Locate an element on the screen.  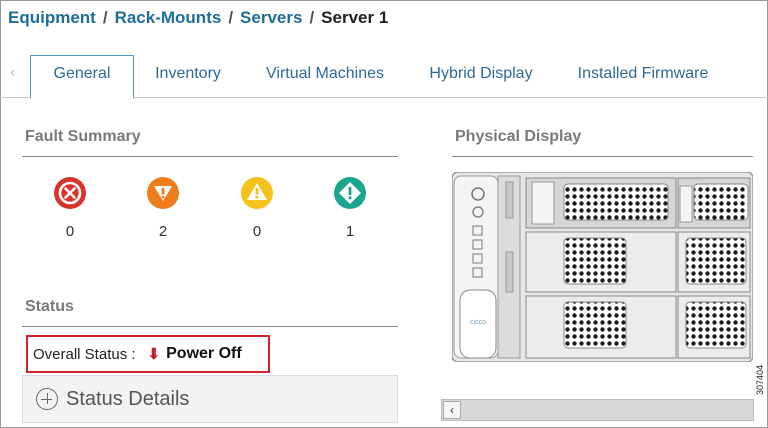
tab-virtual-machines: Virtual Machines is located at coordinates (325, 77).